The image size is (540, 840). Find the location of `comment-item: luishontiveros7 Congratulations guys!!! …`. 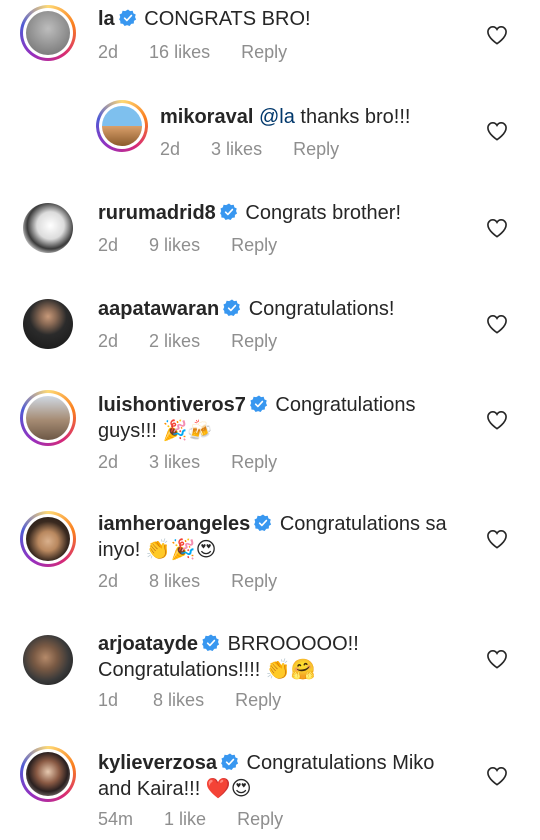

comment-item: luishontiveros7 Congratulations guys!!! … is located at coordinates (270, 442).